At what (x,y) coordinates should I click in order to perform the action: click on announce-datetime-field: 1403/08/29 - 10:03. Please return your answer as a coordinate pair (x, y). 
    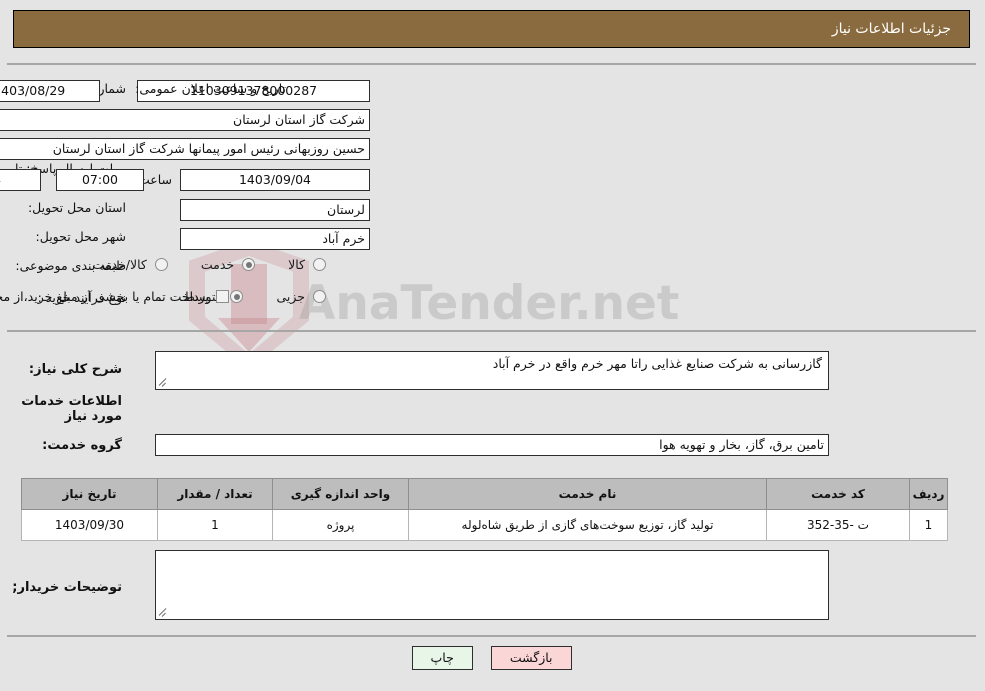
    Looking at the image, I should click on (50, 91).